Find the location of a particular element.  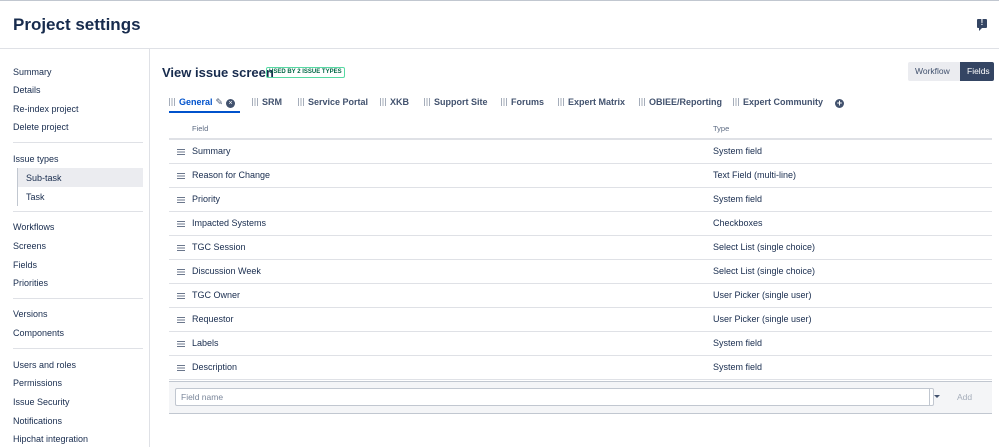

tab-service-portal: Service Portal is located at coordinates (333, 104).